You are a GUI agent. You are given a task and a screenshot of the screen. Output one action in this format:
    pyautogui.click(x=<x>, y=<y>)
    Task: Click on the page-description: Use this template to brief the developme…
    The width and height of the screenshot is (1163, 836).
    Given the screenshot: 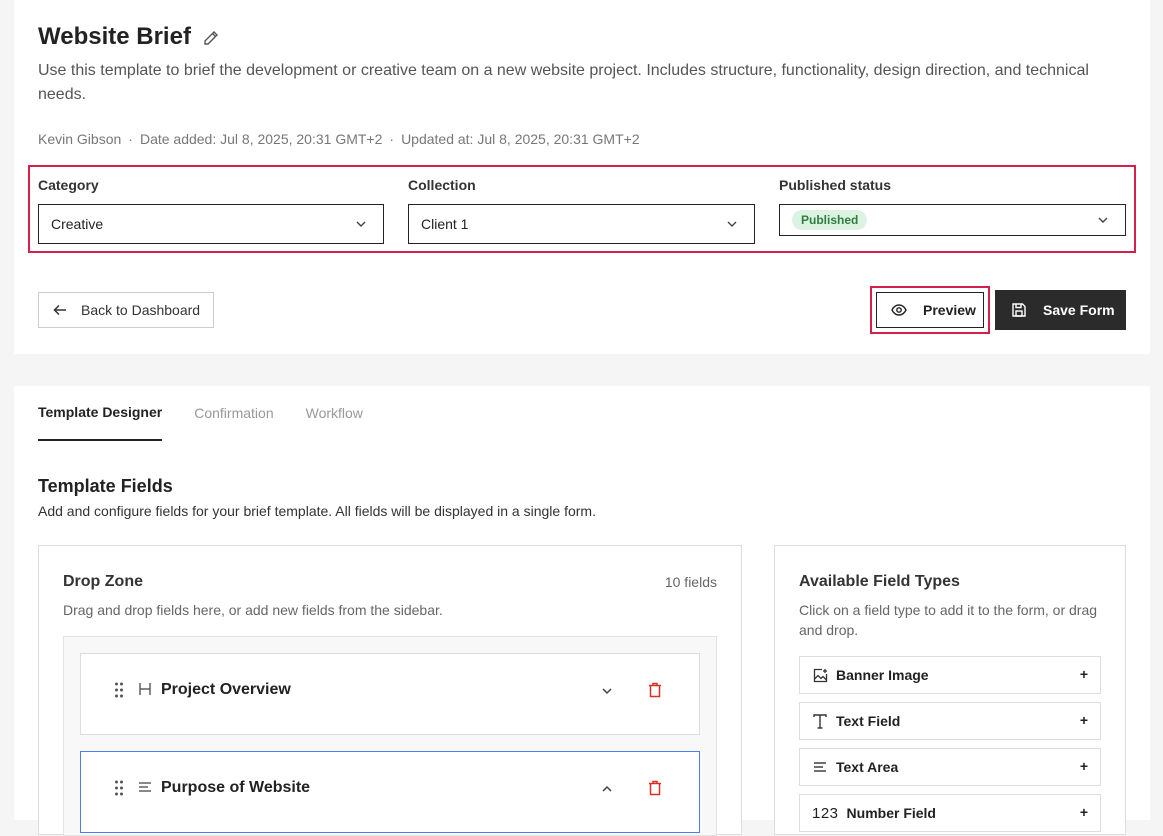 What is the action you would take?
    pyautogui.click(x=563, y=82)
    